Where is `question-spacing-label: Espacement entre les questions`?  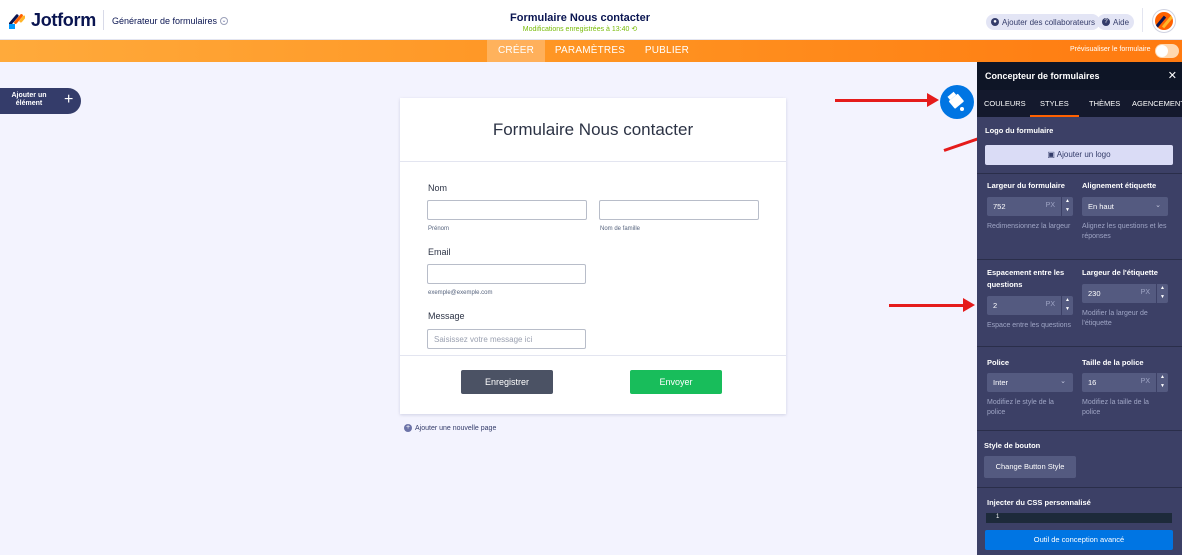
question-spacing-label: Espacement entre les questions is located at coordinates (1026, 278).